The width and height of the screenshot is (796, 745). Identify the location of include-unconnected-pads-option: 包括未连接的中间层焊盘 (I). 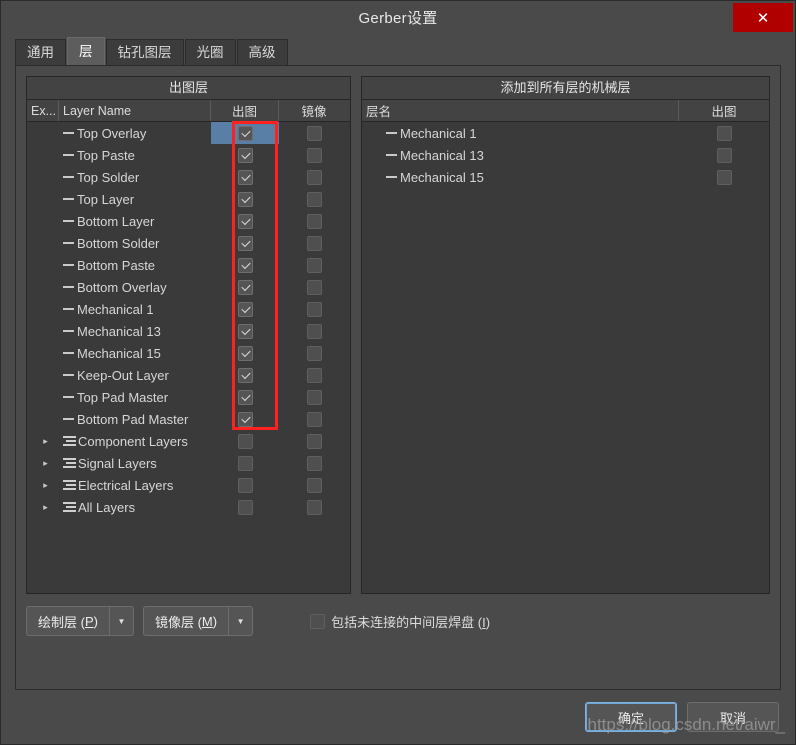
(400, 621).